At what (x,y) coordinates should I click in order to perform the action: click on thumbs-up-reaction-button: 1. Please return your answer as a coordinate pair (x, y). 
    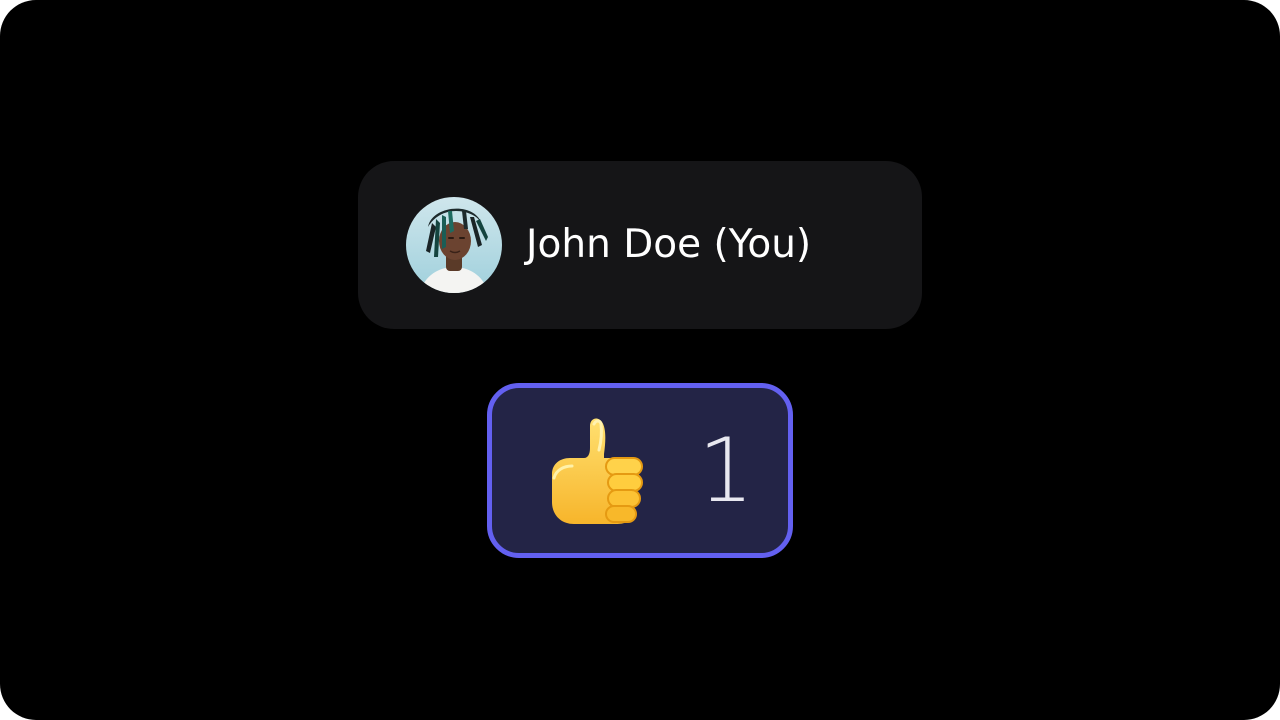
    Looking at the image, I should click on (640, 470).